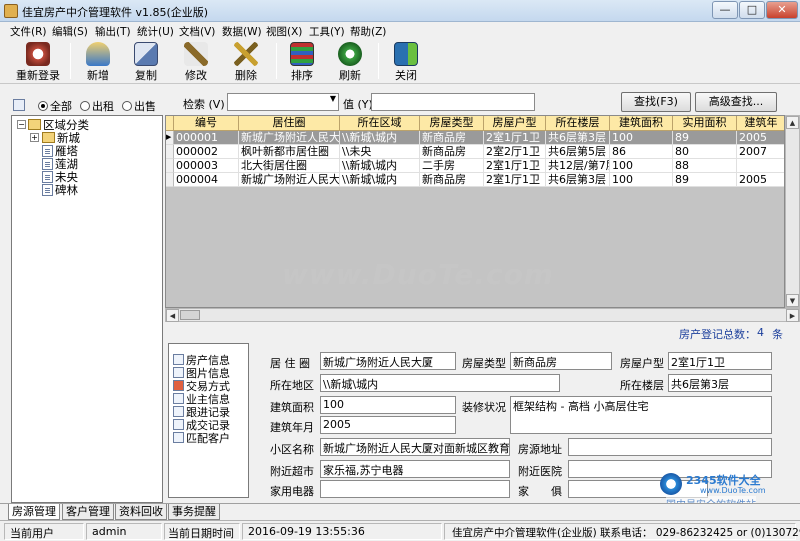 This screenshot has width=800, height=541. Describe the element at coordinates (440, 383) in the screenshot. I see `field-area: \\新城\城内` at that location.